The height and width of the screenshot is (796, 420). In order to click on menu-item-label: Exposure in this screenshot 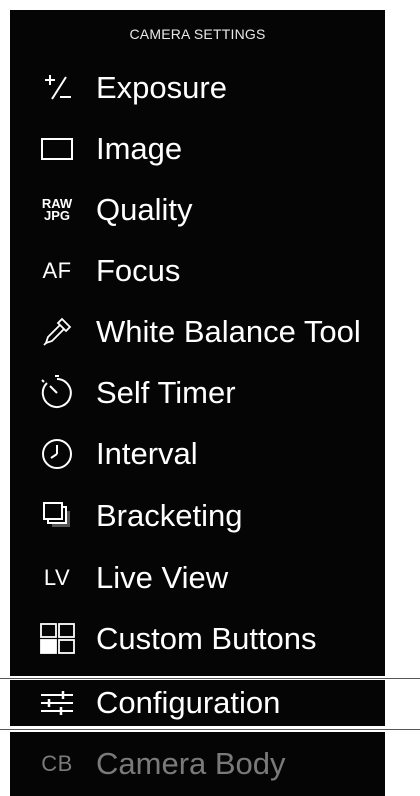, I will do `click(161, 87)`.